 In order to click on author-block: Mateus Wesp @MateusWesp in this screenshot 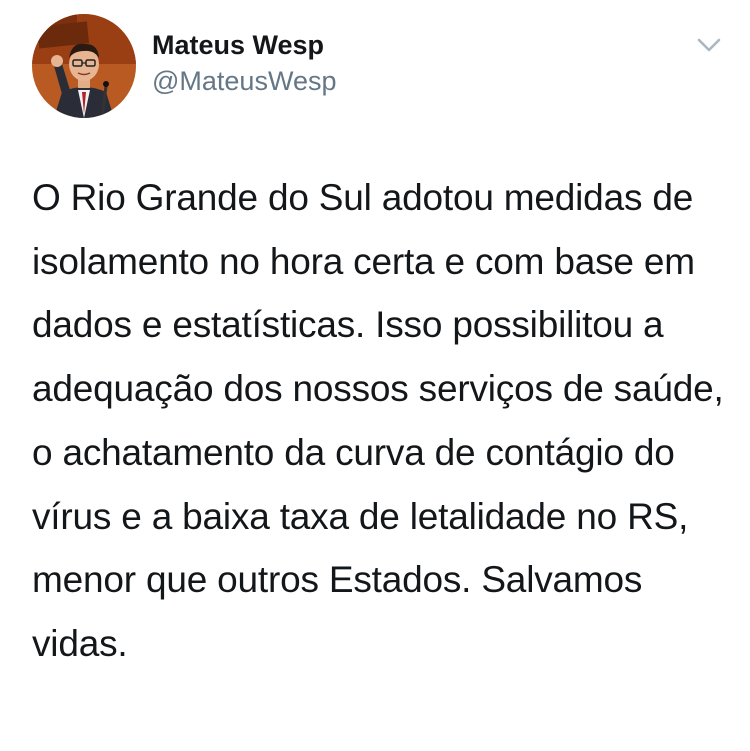, I will do `click(244, 63)`.